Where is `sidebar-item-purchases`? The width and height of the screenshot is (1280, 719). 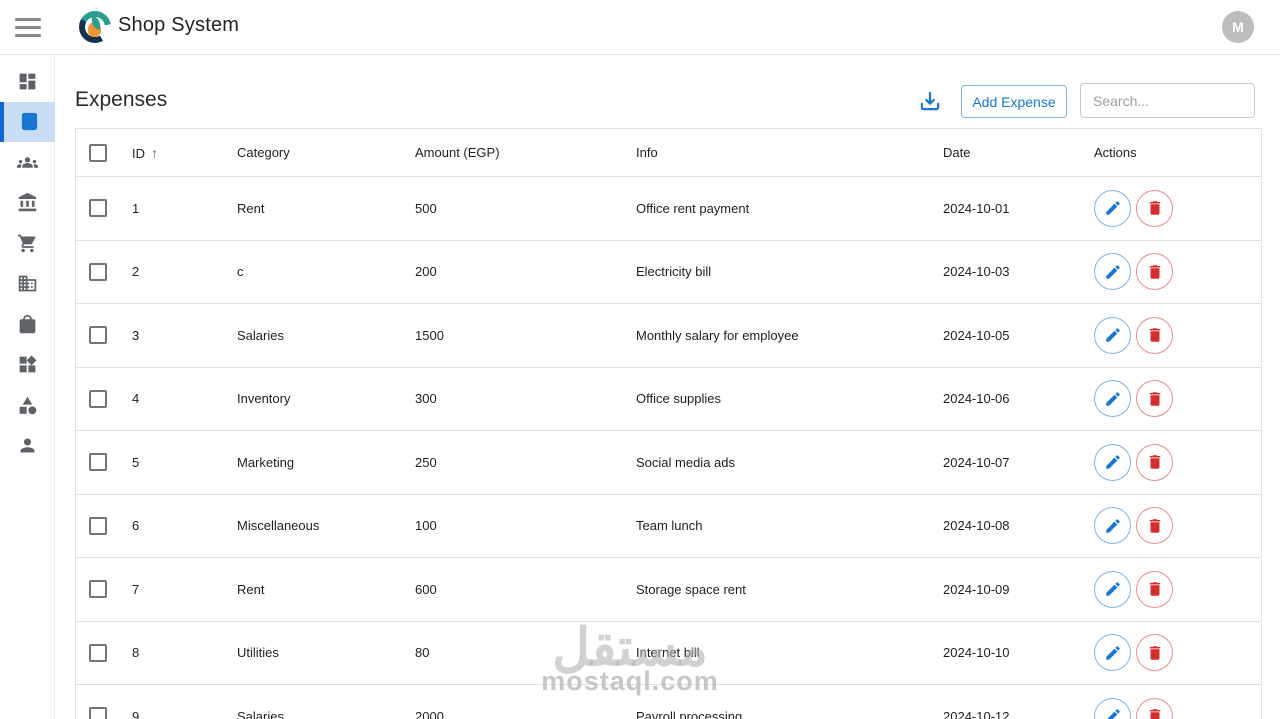
sidebar-item-purchases is located at coordinates (27, 243).